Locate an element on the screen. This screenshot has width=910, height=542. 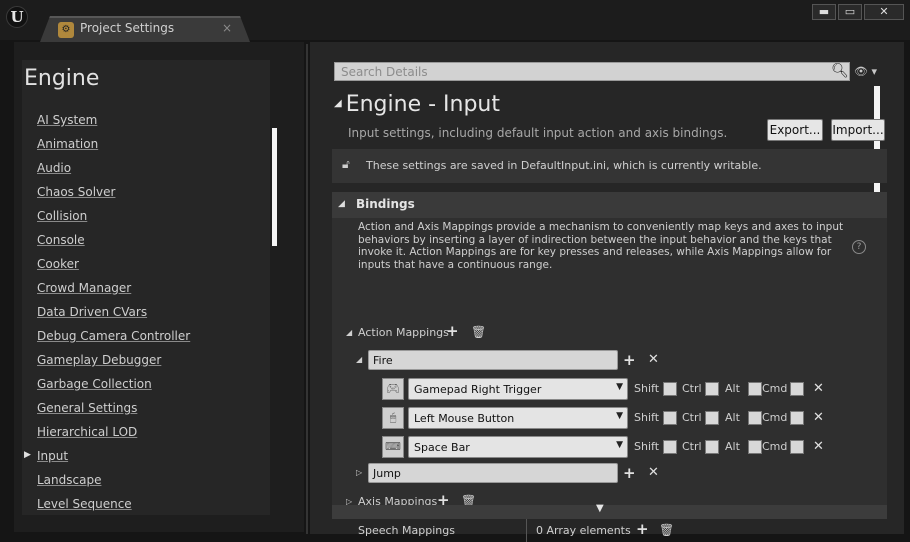
close-window-button: ✕ is located at coordinates (884, 12).